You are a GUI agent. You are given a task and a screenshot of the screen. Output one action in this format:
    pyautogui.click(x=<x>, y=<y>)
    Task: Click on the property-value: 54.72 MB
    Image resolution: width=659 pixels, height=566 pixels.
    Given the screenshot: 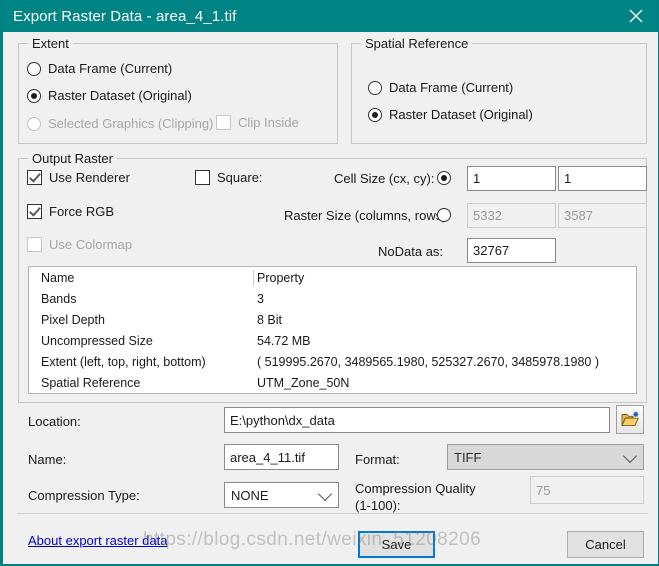 What is the action you would take?
    pyautogui.click(x=284, y=340)
    